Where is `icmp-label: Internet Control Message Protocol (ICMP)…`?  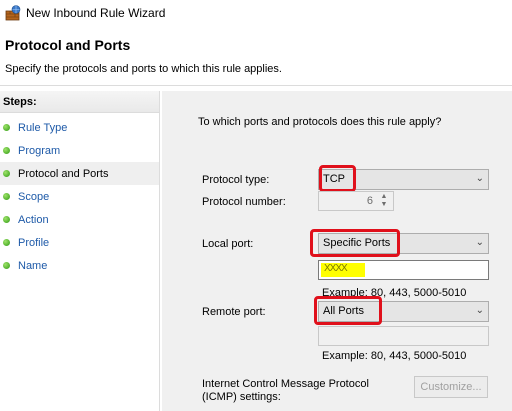 icmp-label: Internet Control Message Protocol (ICMP)… is located at coordinates (285, 391).